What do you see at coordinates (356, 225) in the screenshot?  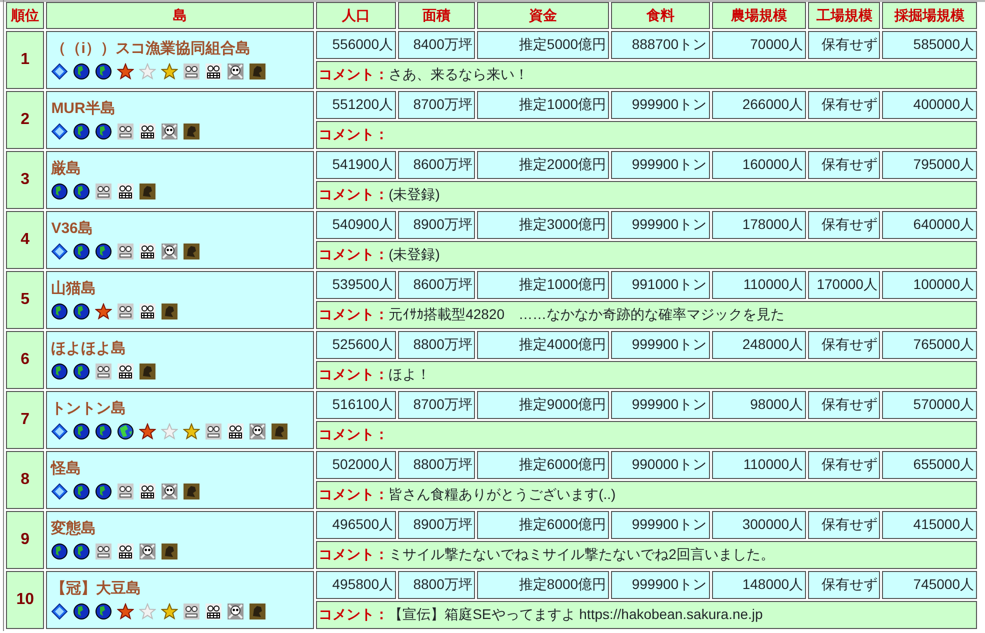 I see `stat-cell: 540900人` at bounding box center [356, 225].